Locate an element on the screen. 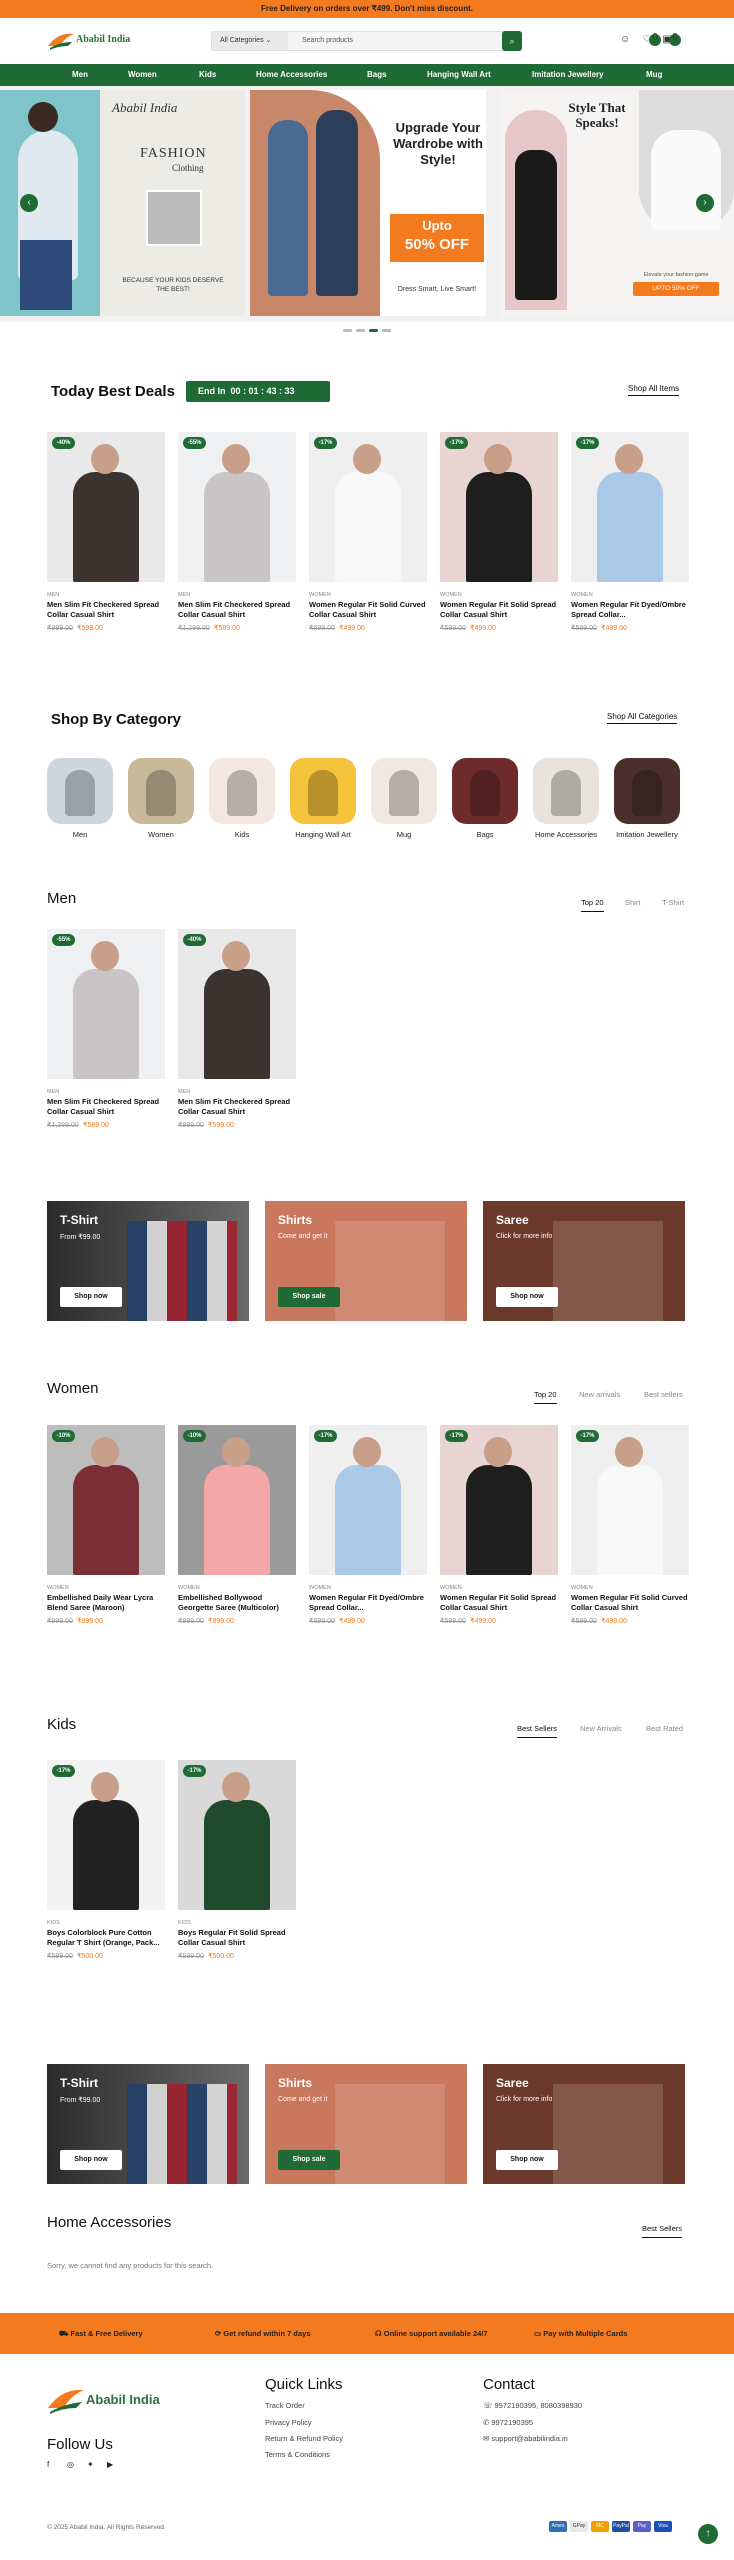  category-item: Women is located at coordinates (161, 806).